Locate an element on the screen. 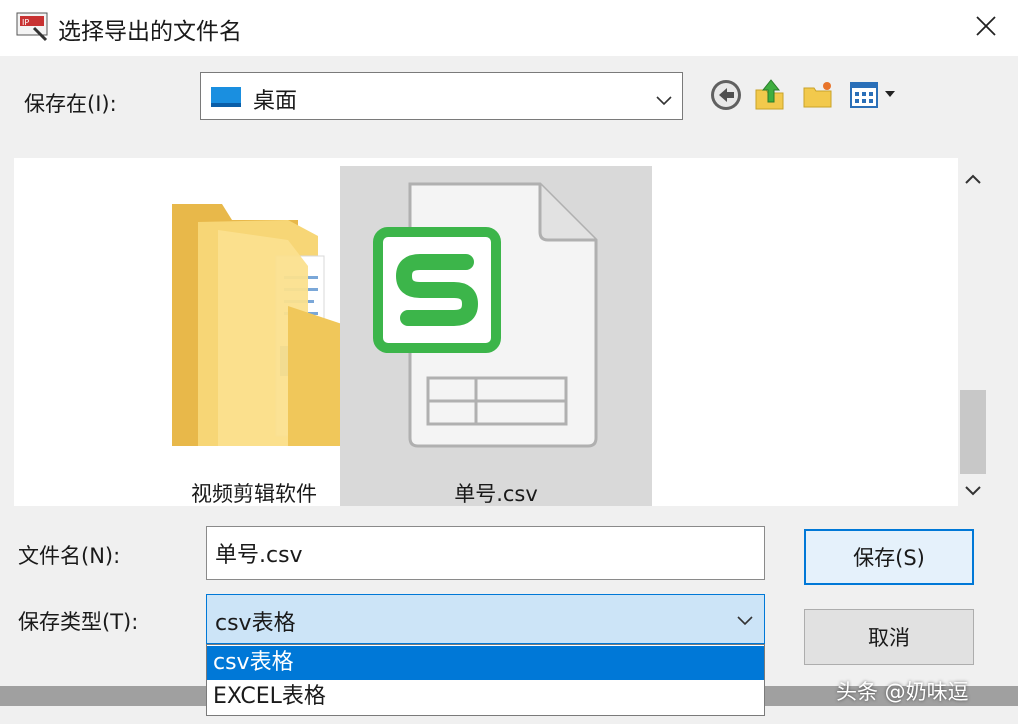  up-folder-button is located at coordinates (770, 95).